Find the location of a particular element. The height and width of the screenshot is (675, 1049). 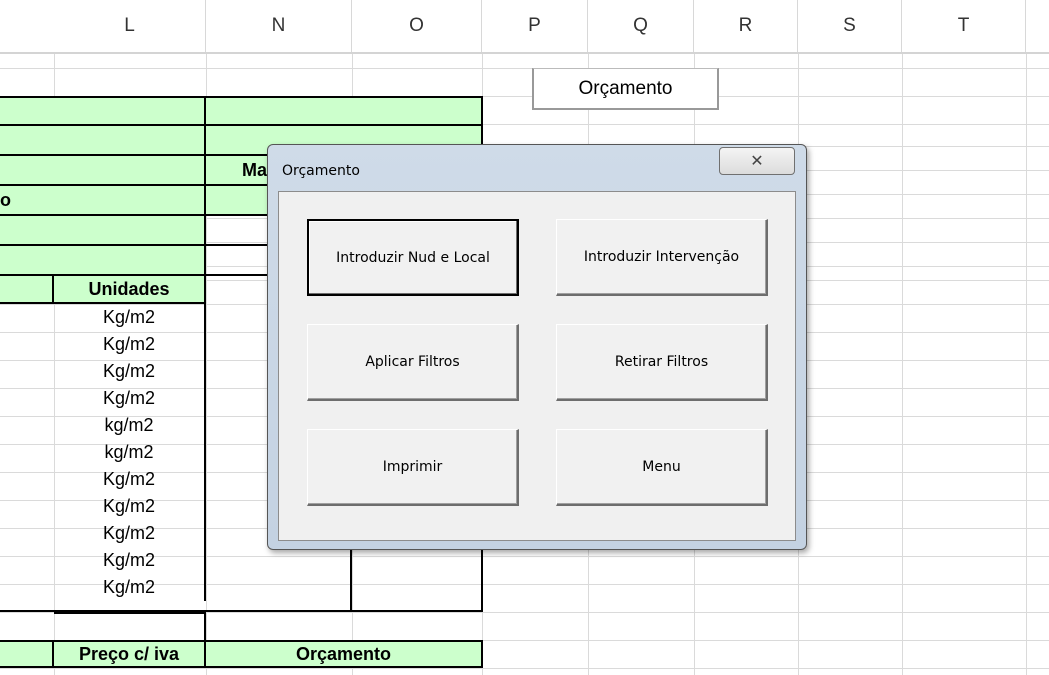

print-button: Imprimir is located at coordinates (413, 467).